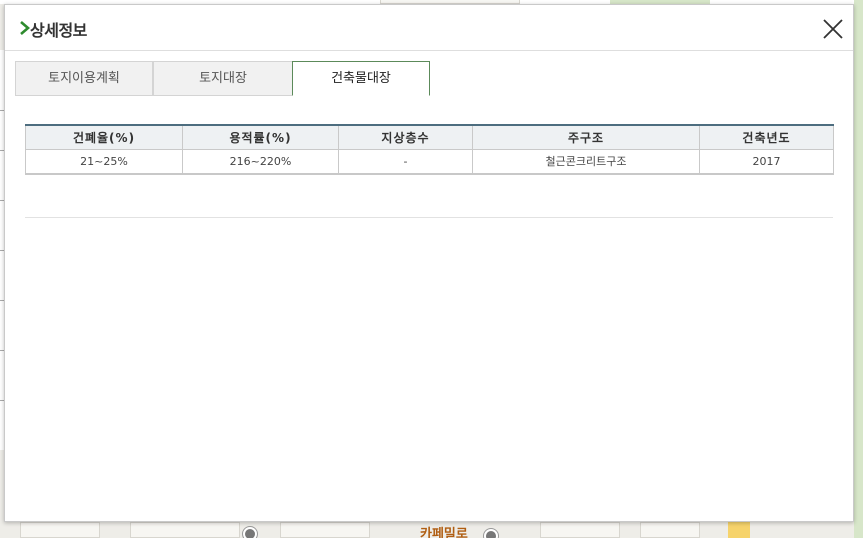  Describe the element at coordinates (429, 28) in the screenshot. I see `modal-header: 상세정보` at that location.